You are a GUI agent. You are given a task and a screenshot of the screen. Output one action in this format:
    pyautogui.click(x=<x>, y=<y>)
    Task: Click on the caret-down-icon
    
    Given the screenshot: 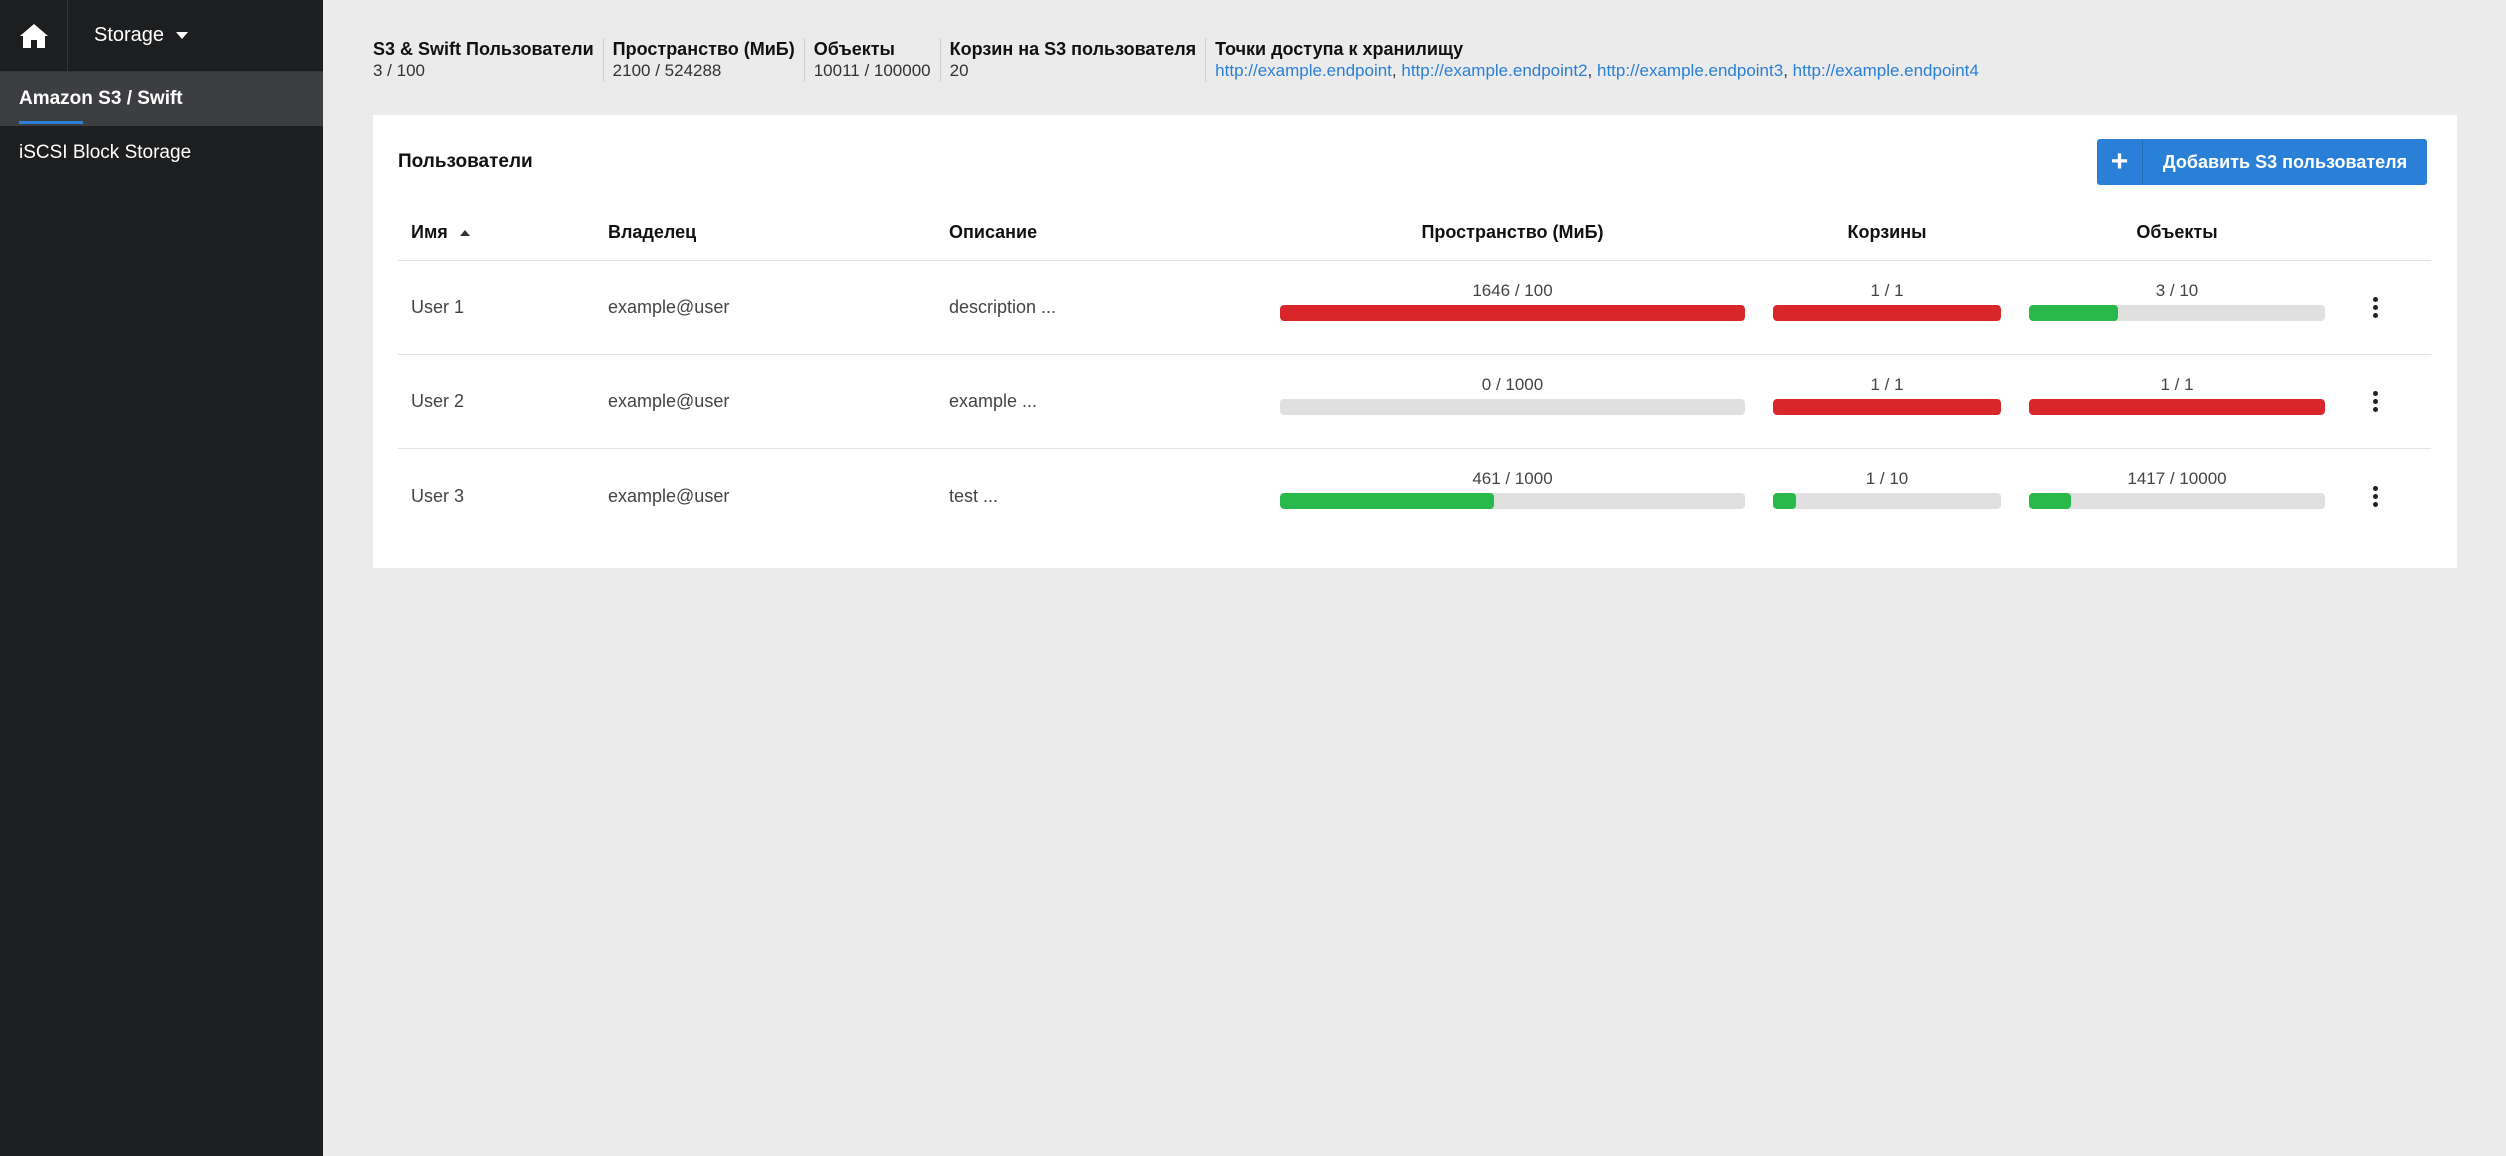 What is the action you would take?
    pyautogui.click(x=182, y=35)
    